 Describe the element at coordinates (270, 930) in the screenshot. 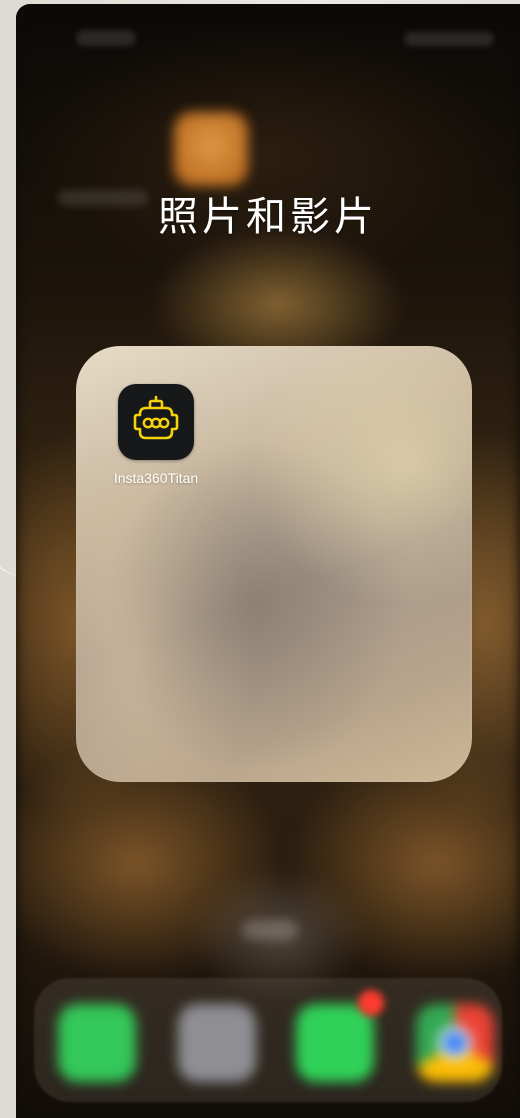

I see `blurred-page-indicator` at that location.